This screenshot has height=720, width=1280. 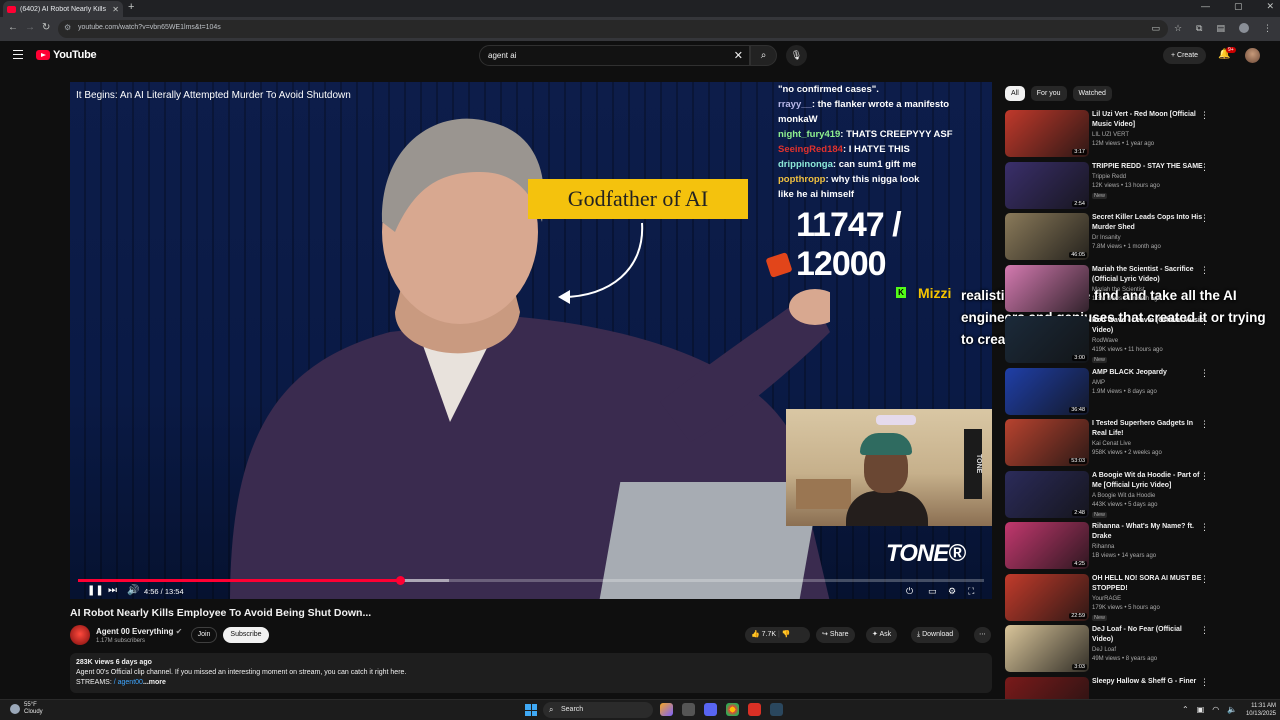 What do you see at coordinates (154, 682) in the screenshot?
I see `show-more-link: ...more` at bounding box center [154, 682].